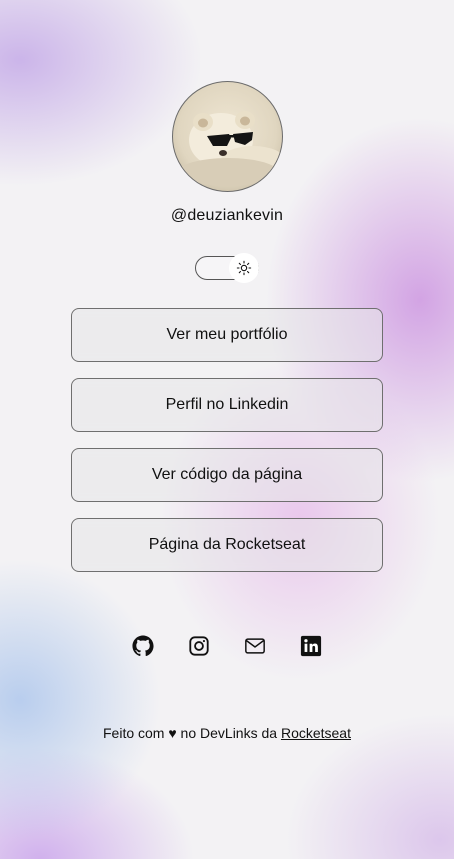 This screenshot has width=454, height=859. I want to click on avatar, so click(227, 136).